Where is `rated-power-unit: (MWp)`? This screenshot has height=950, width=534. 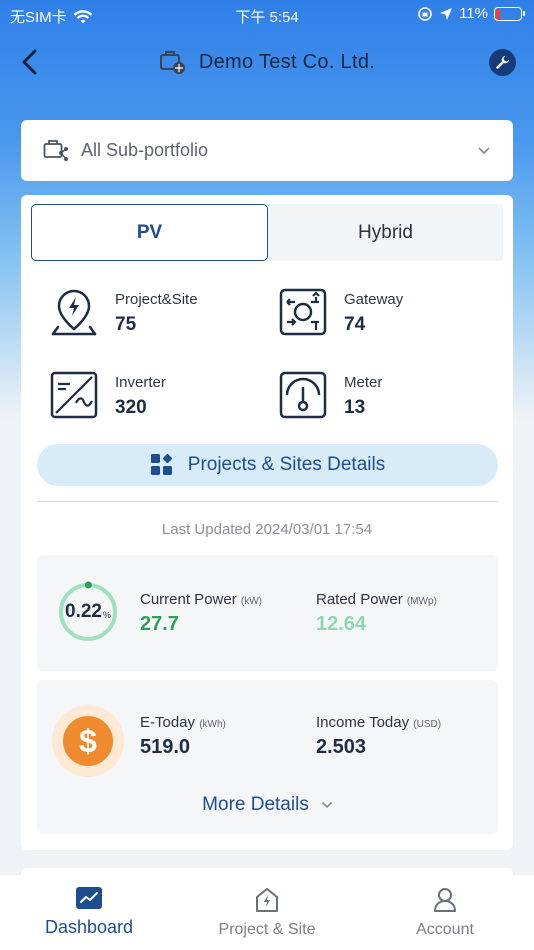
rated-power-unit: (MWp) is located at coordinates (421, 601).